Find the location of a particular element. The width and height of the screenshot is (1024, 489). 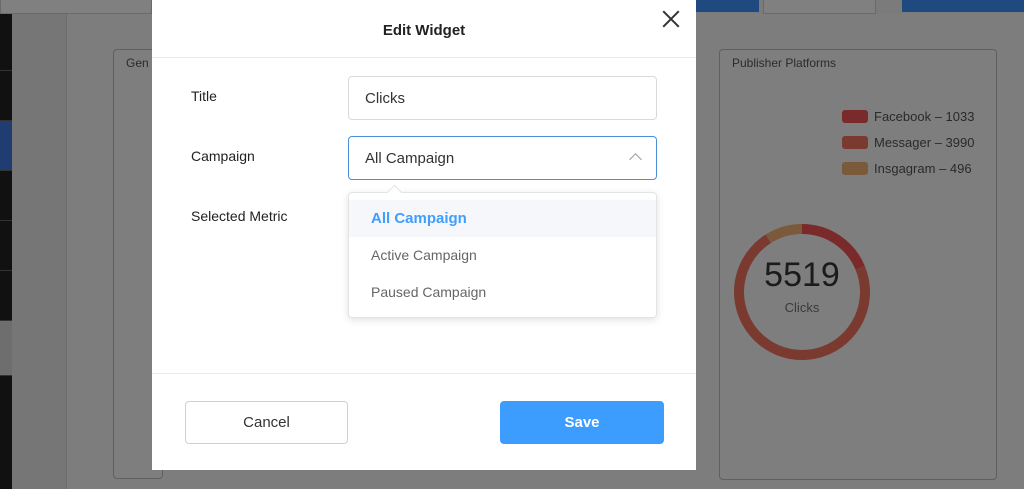

legend-item: Messager – 3990 is located at coordinates (908, 142).